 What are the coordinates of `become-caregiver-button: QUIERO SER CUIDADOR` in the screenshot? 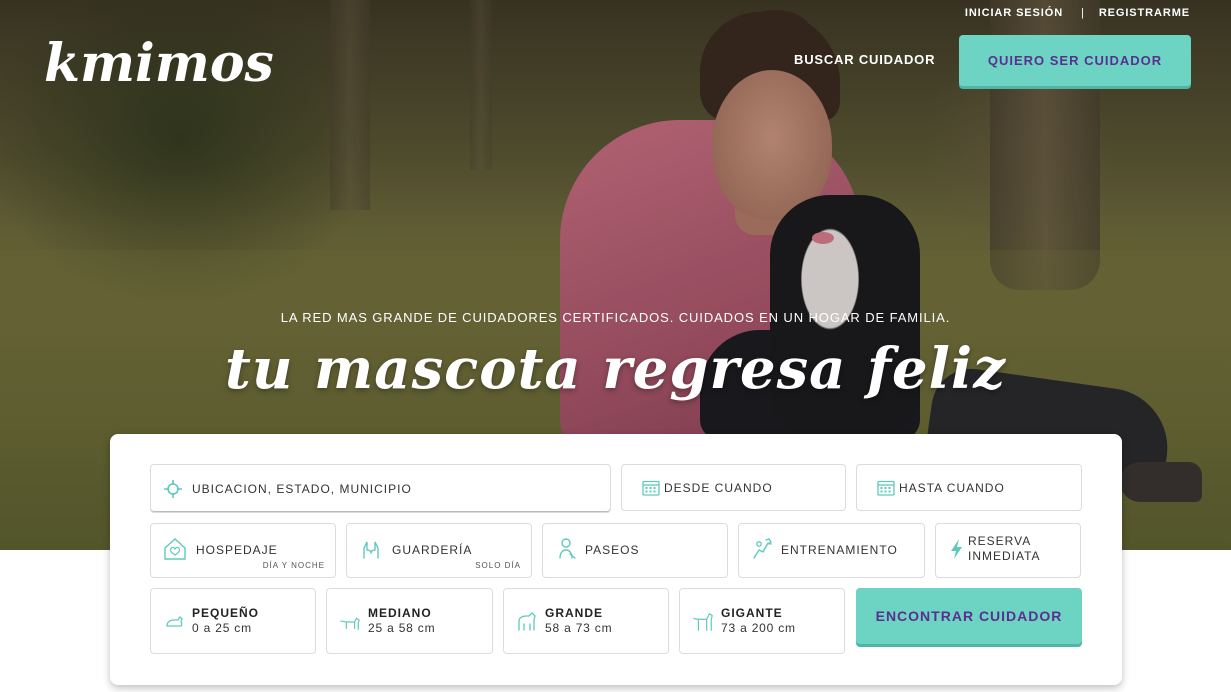 It's located at (1075, 60).